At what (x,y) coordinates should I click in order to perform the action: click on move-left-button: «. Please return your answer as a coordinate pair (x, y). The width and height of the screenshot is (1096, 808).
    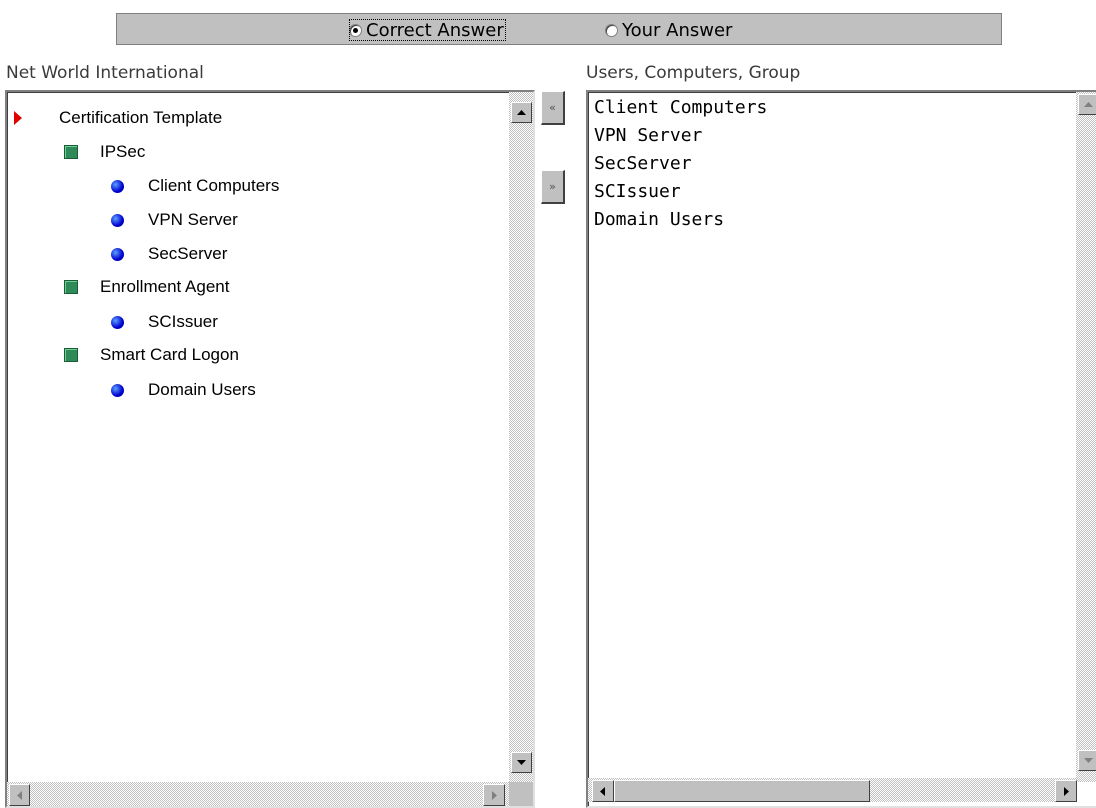
    Looking at the image, I should click on (553, 108).